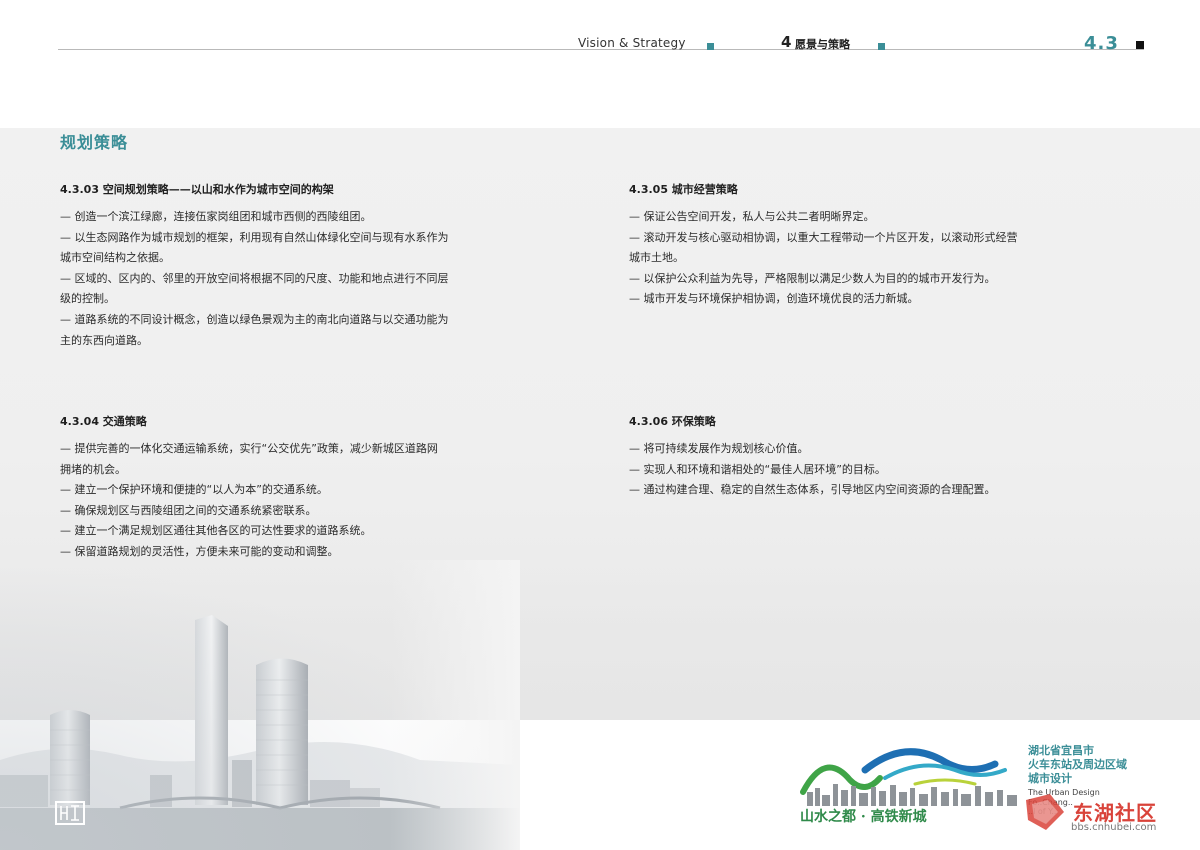  What do you see at coordinates (194, 490) in the screenshot?
I see `block-line: — 建立一个保护环境和便捷的“以人为本”的交通系统。` at bounding box center [194, 490].